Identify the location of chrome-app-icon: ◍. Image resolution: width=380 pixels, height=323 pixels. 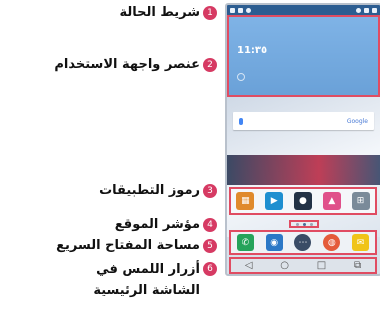
(332, 242).